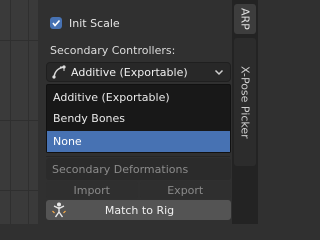  I want to click on init-scale-checkbox, so click(56, 23).